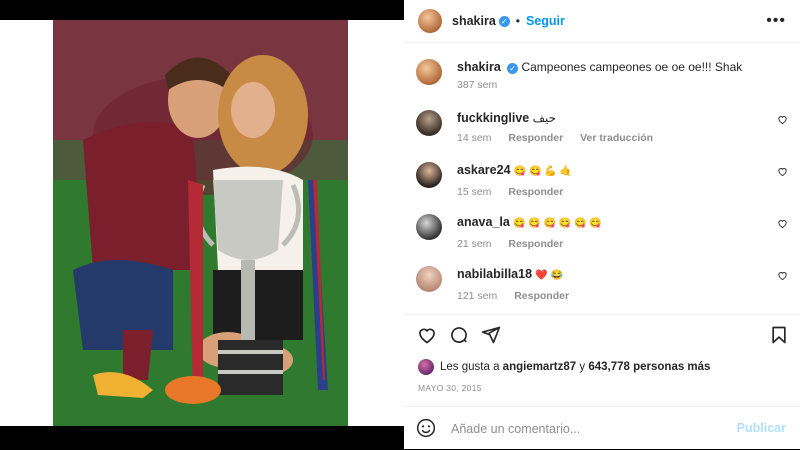  I want to click on caption-time: 387 sem, so click(477, 85).